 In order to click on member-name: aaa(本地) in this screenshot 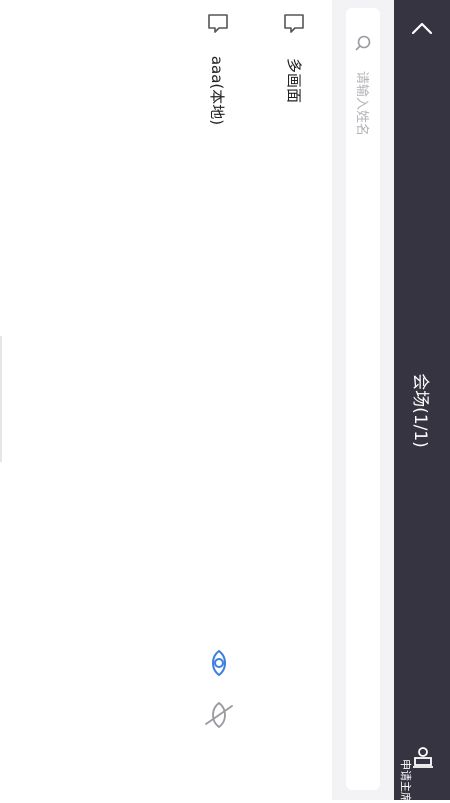, I will do `click(217, 90)`.